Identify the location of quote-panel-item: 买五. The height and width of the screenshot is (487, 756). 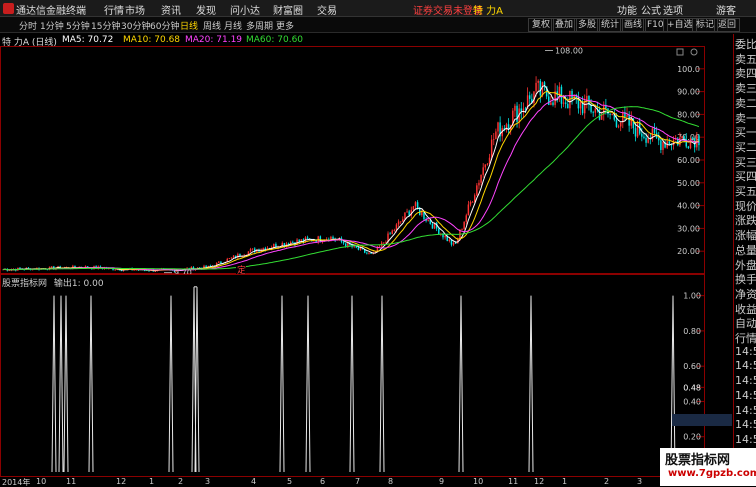
(745, 191).